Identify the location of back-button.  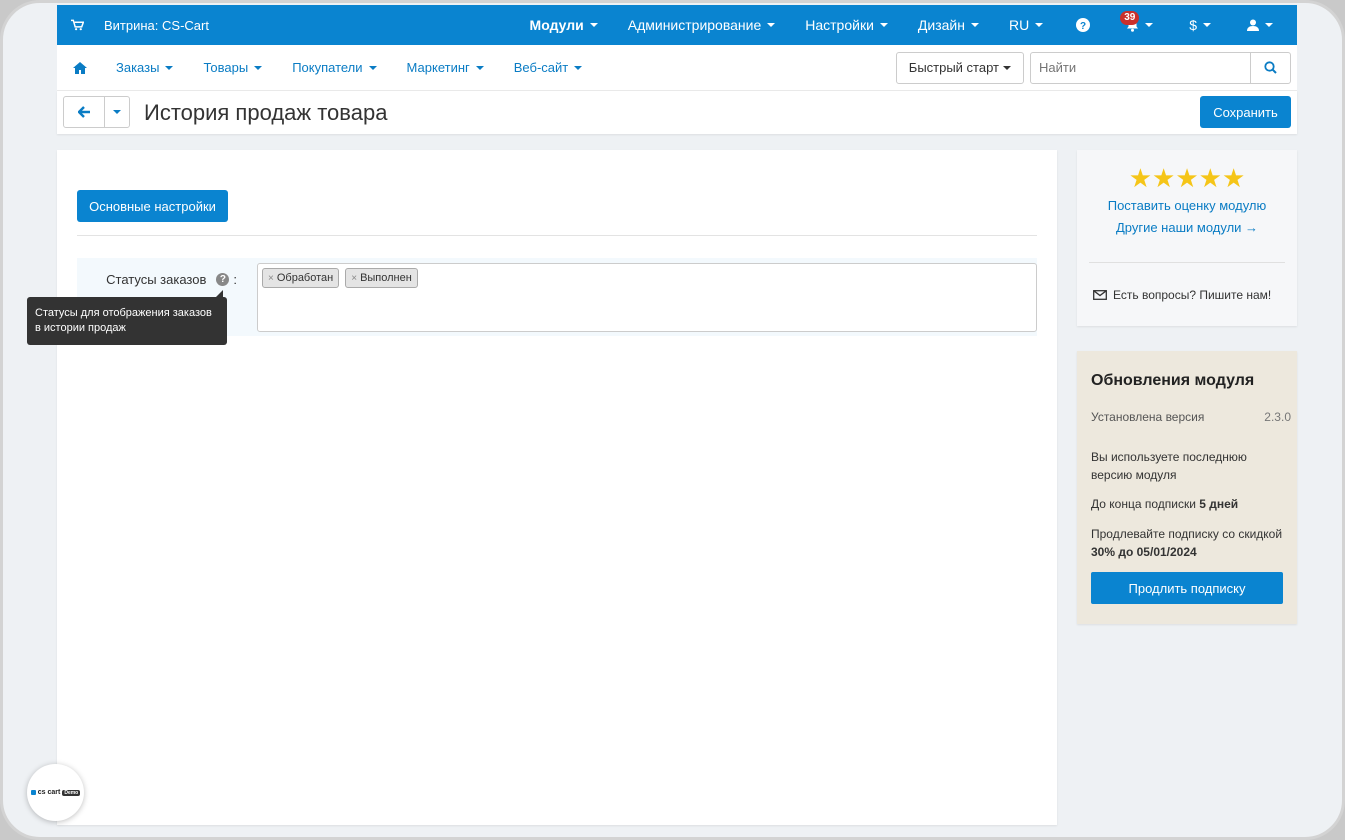
(84, 112).